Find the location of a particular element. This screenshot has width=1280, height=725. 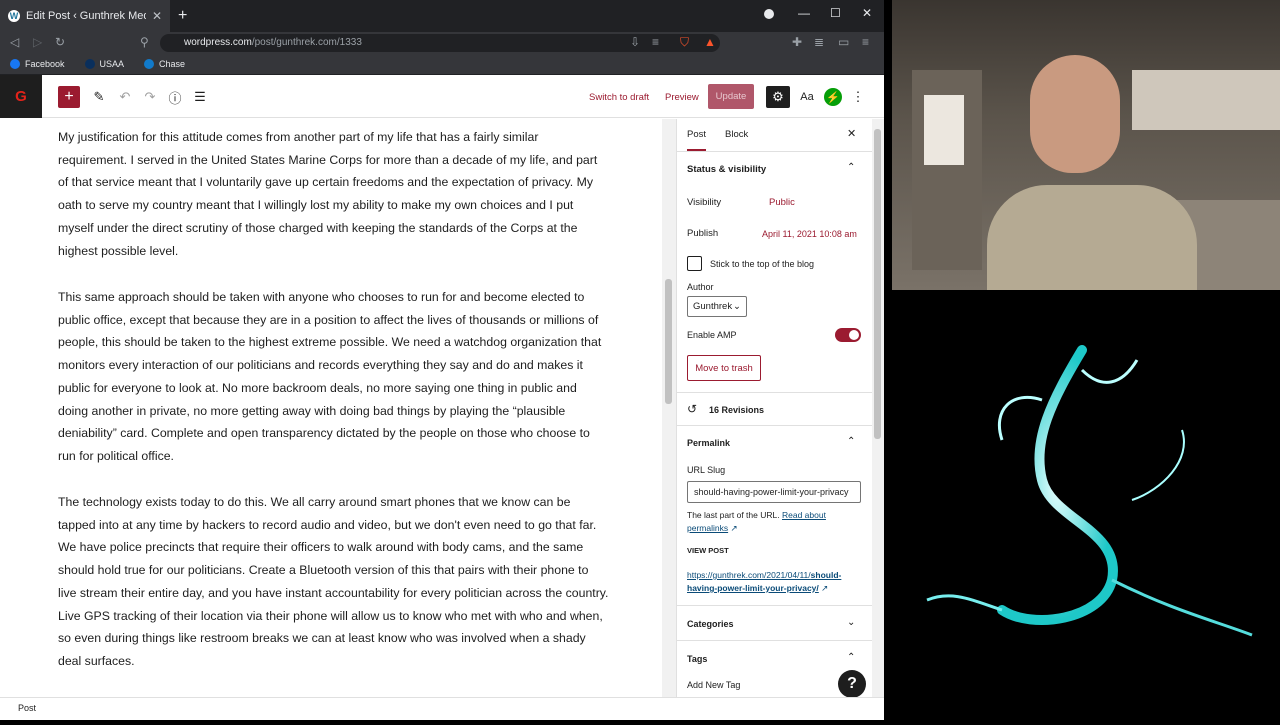

help-icon: ? is located at coordinates (852, 684).